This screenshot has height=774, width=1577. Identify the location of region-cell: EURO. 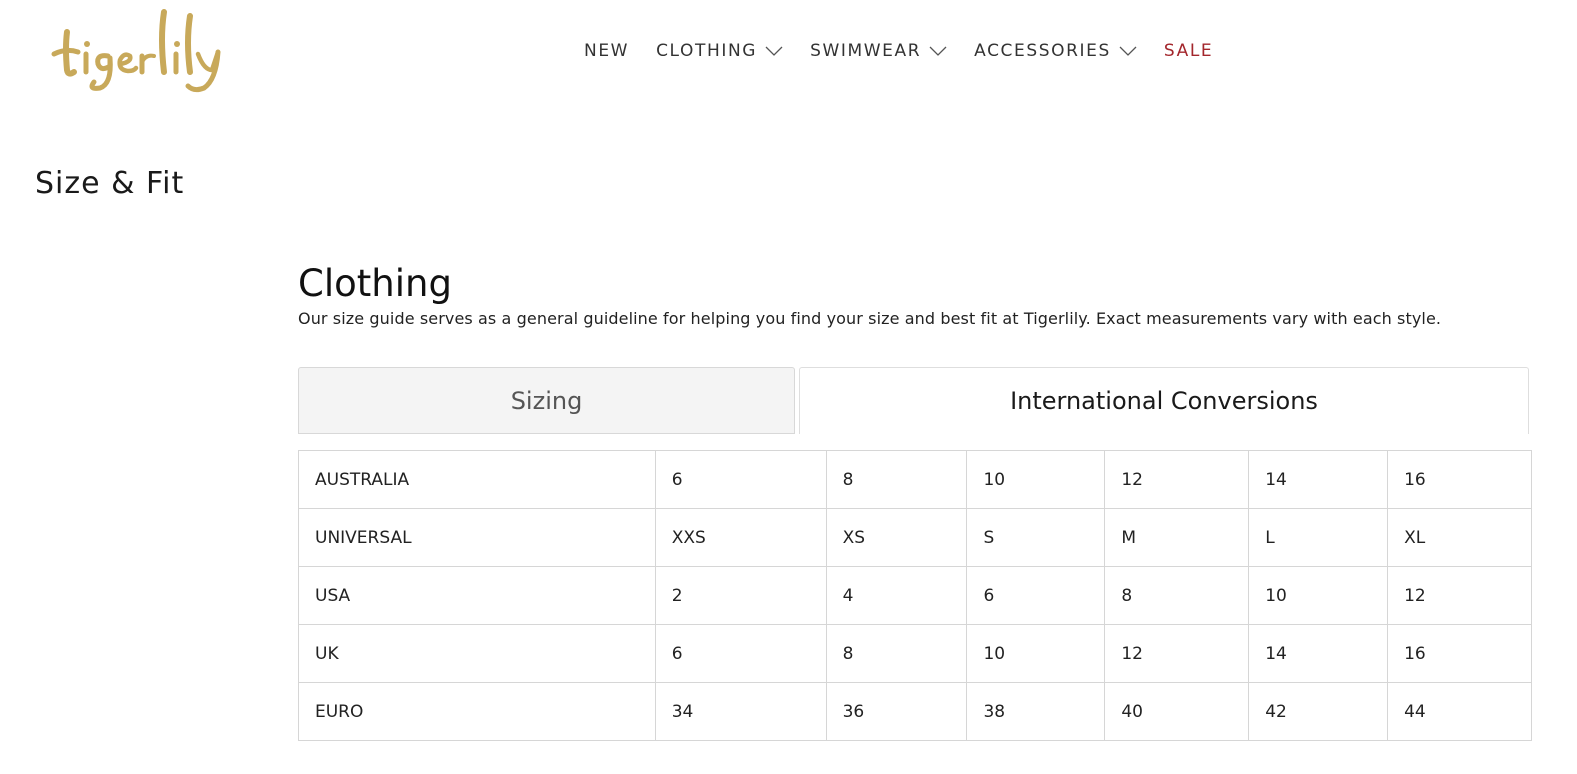
(477, 712).